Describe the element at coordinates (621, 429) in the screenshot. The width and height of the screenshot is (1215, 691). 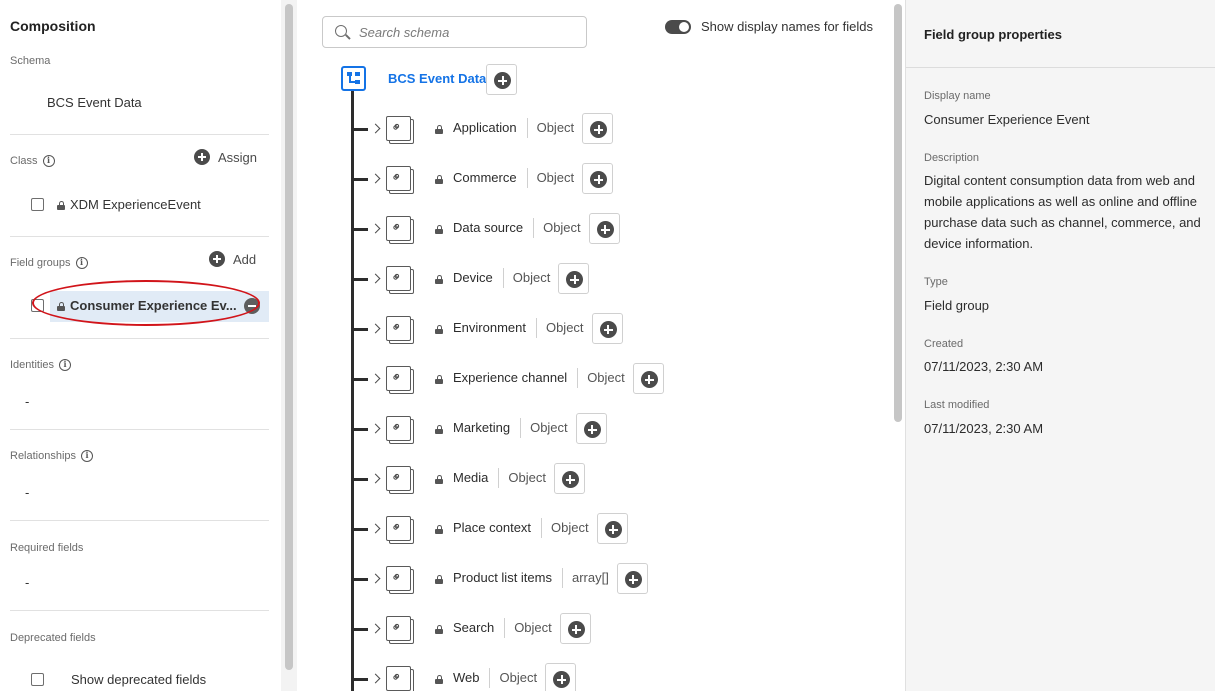
I see `field-row: ⚭ Marketing Object` at that location.